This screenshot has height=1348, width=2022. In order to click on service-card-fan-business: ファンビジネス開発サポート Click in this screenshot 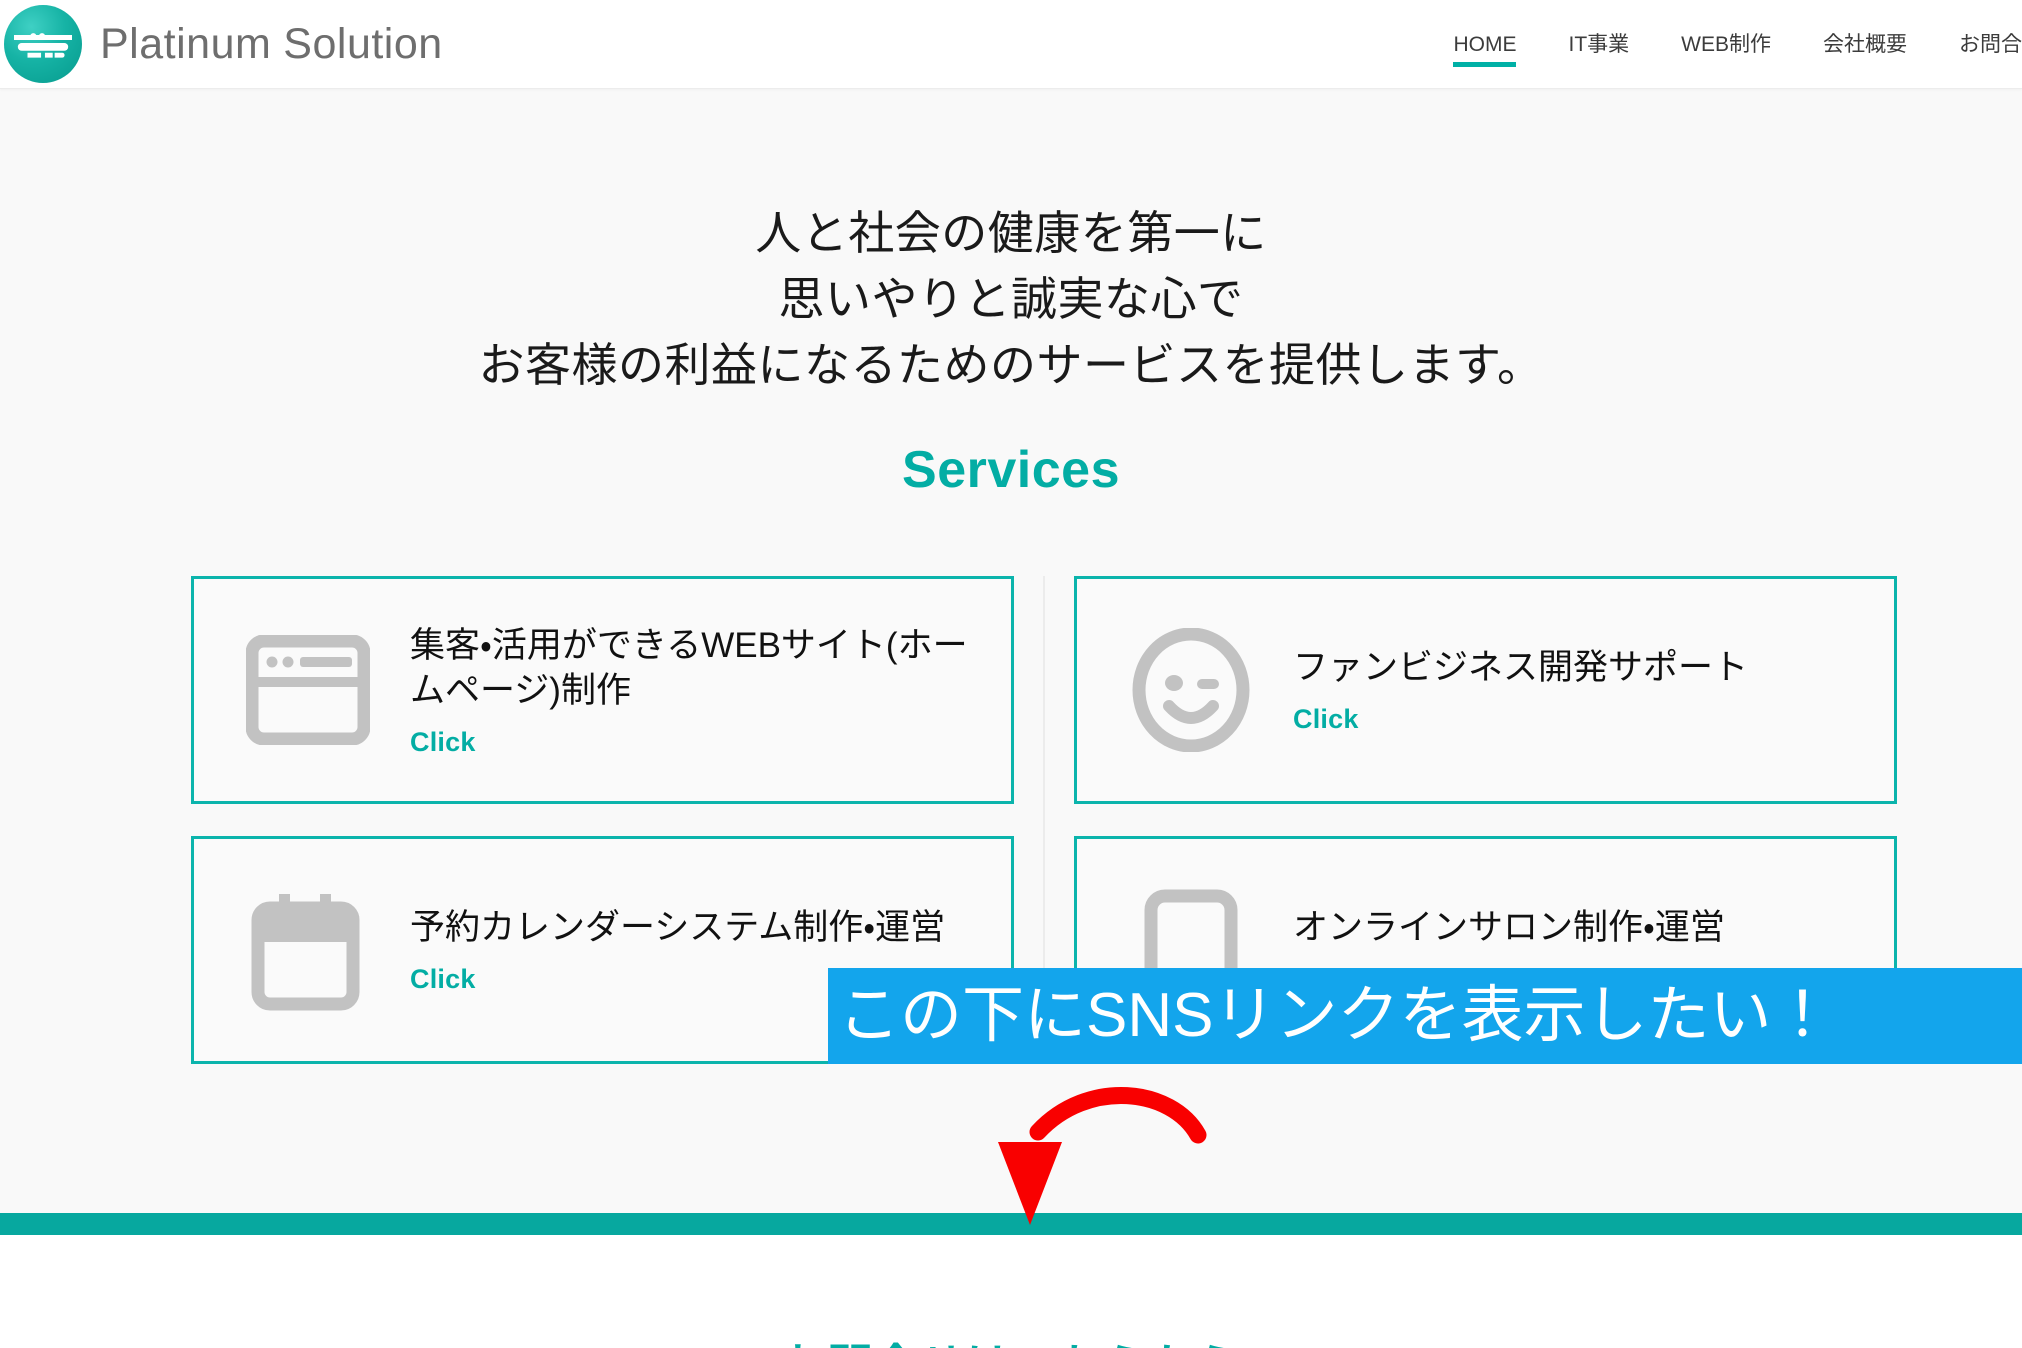, I will do `click(1485, 690)`.